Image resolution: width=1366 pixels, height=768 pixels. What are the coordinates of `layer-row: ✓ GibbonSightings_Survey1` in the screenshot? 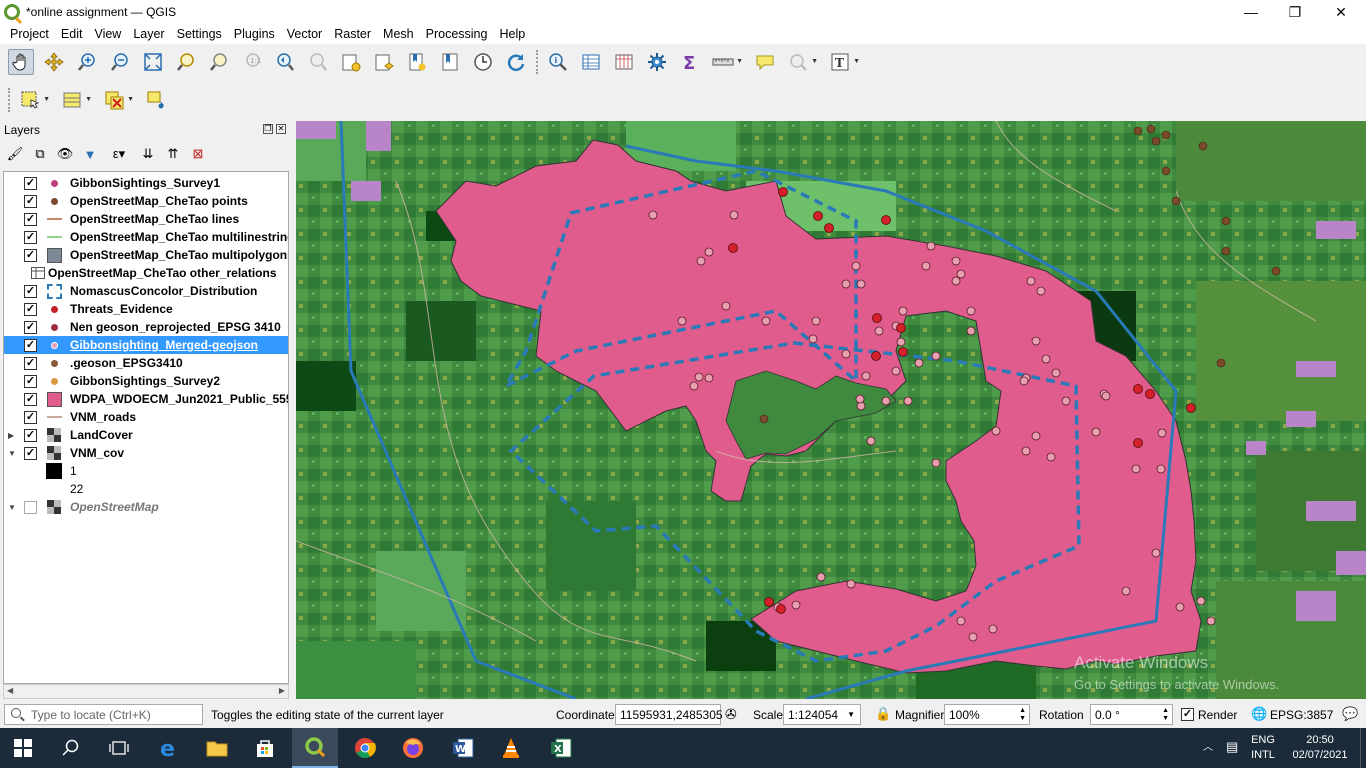 It's located at (146, 183).